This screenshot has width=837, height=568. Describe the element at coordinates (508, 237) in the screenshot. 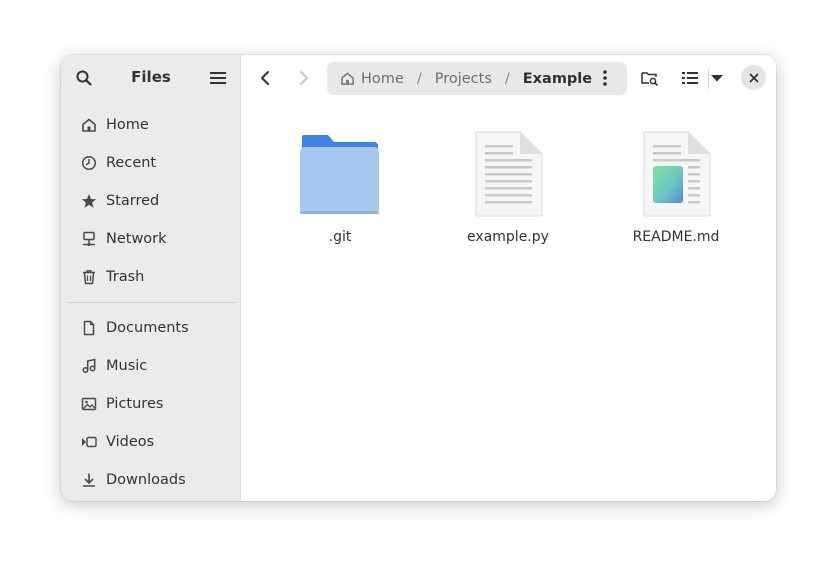

I see `file-name: example.py` at that location.